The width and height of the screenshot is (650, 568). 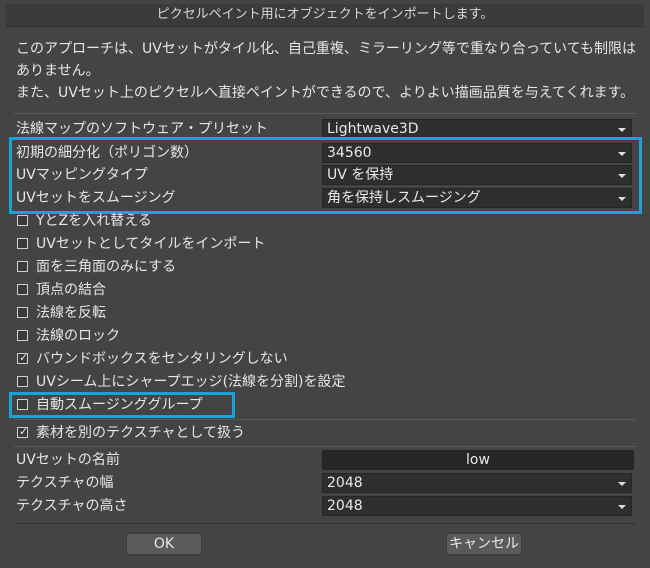 What do you see at coordinates (345, 483) in the screenshot?
I see `texture-width-value: 2048` at bounding box center [345, 483].